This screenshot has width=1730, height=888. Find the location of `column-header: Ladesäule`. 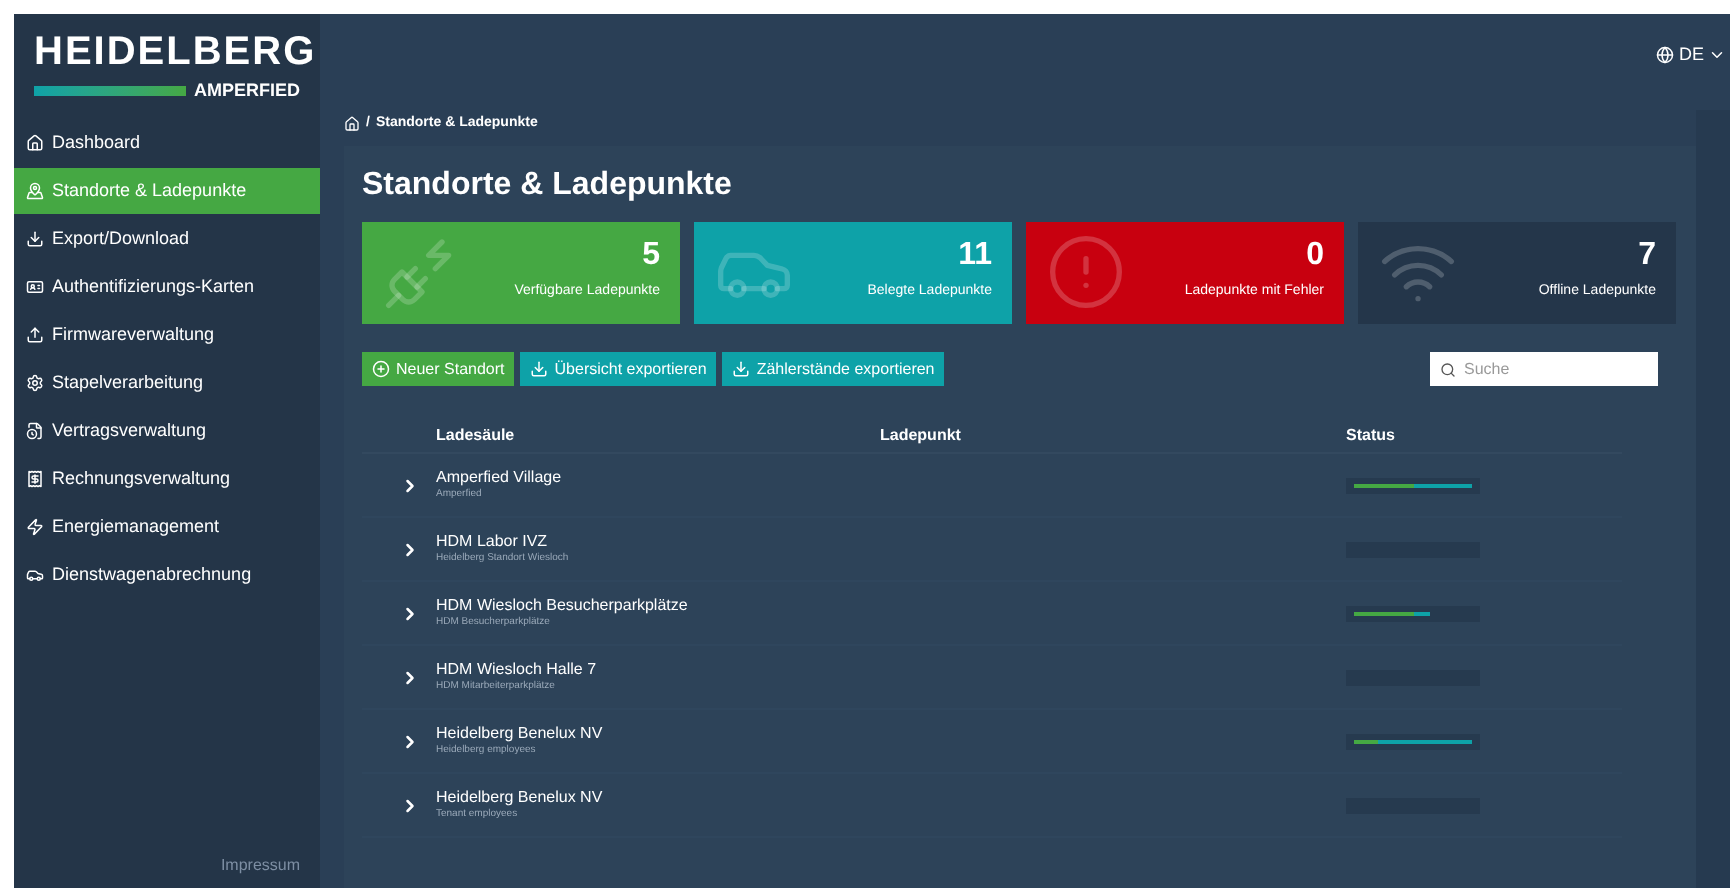

column-header: Ladesäule is located at coordinates (476, 436).